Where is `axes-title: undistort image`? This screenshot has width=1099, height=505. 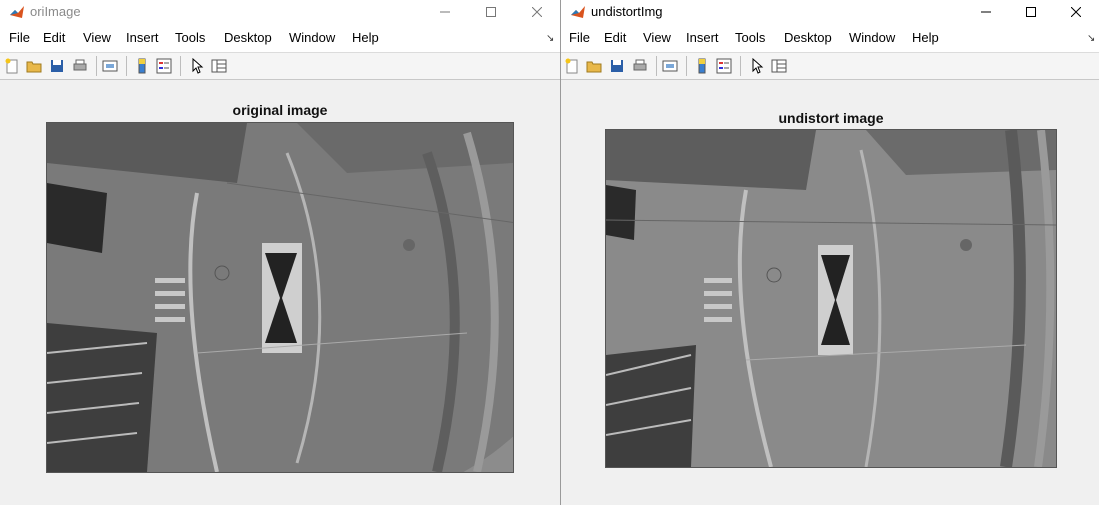 axes-title: undistort image is located at coordinates (831, 118).